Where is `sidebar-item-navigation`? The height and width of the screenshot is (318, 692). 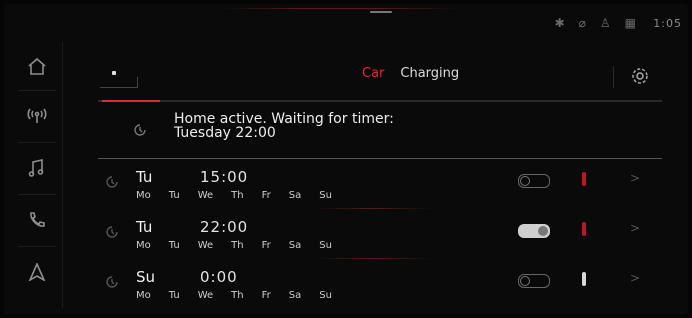
sidebar-item-navigation is located at coordinates (37, 272).